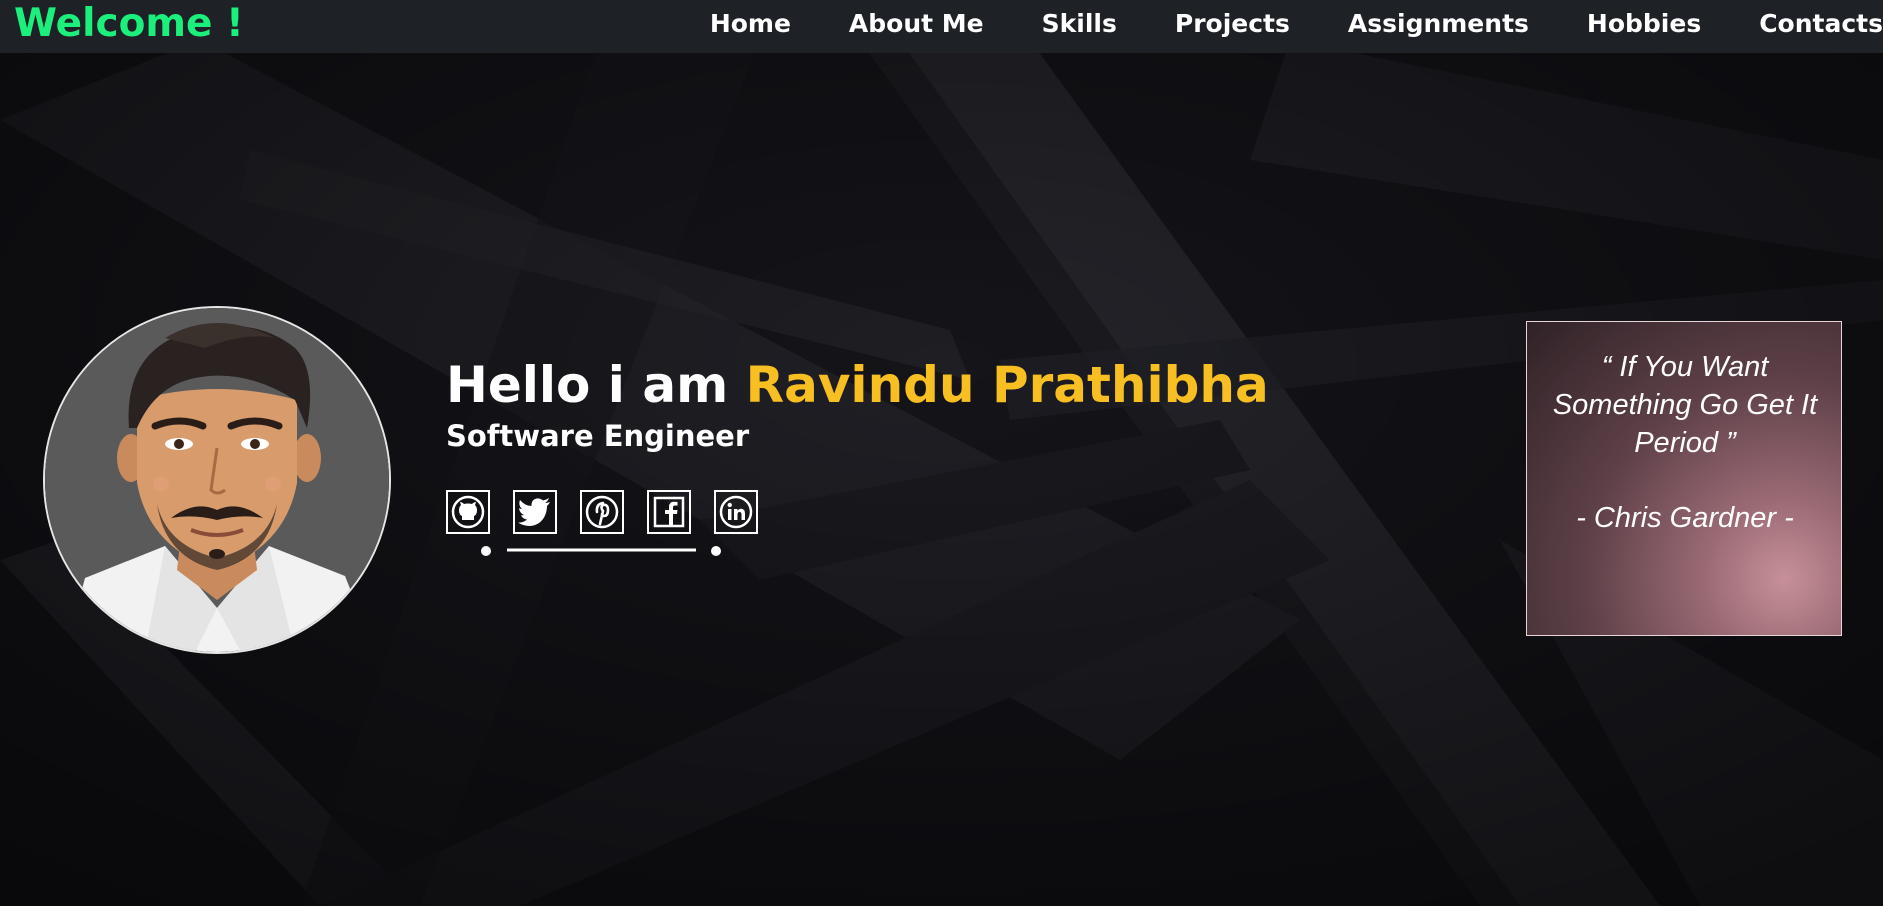 The width and height of the screenshot is (1883, 906). I want to click on nav-assignments: Assignments, so click(1438, 23).